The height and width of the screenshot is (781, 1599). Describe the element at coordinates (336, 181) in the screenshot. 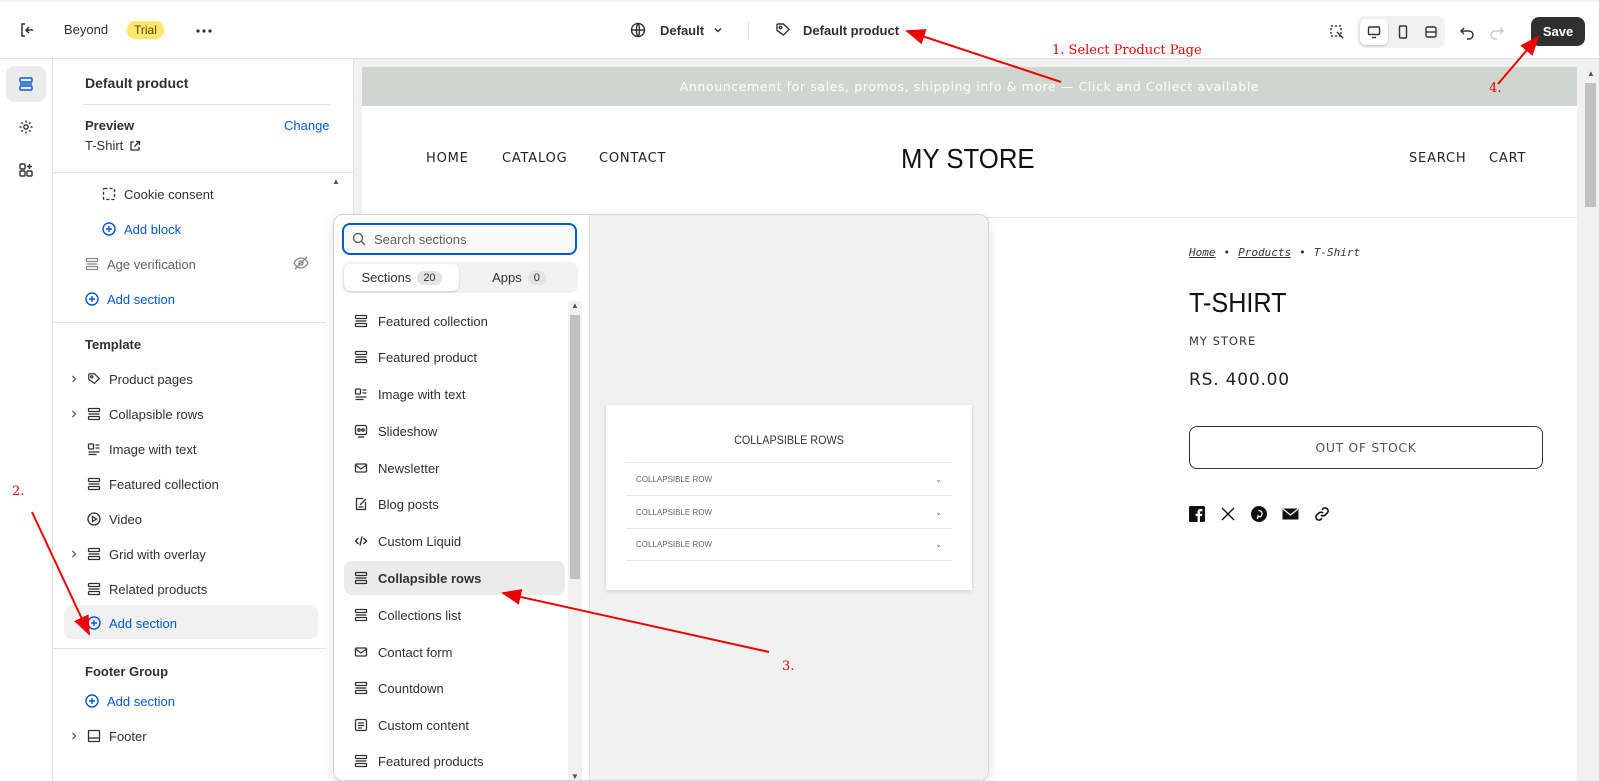

I see `panel-scrollbar-up: ▲` at that location.